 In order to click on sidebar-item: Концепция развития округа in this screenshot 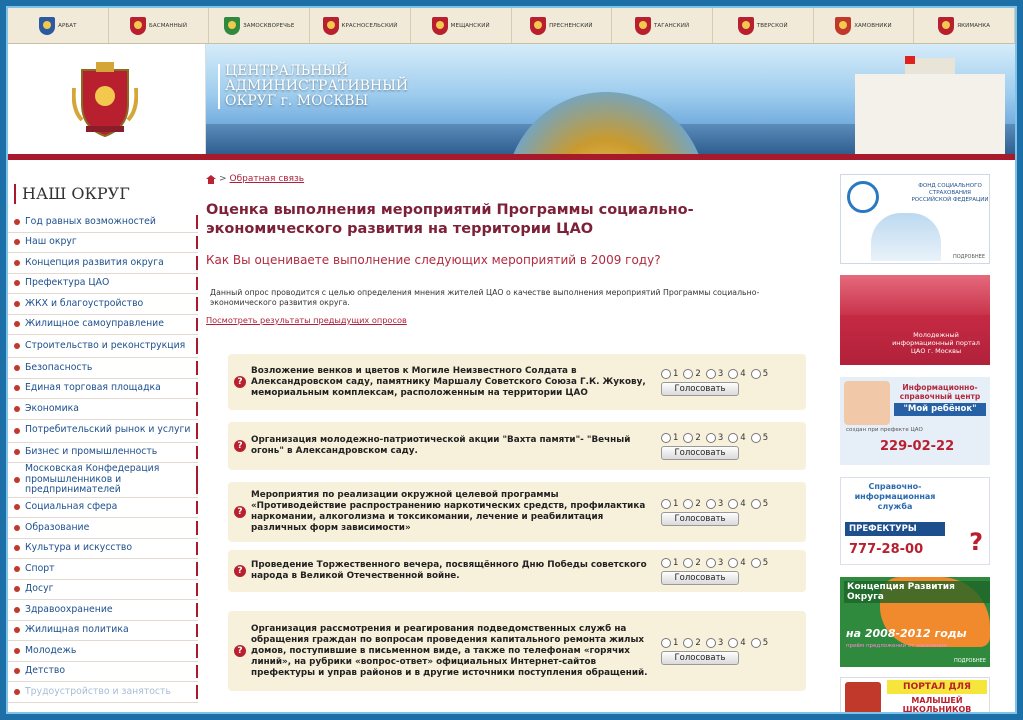, I will do `click(103, 263)`.